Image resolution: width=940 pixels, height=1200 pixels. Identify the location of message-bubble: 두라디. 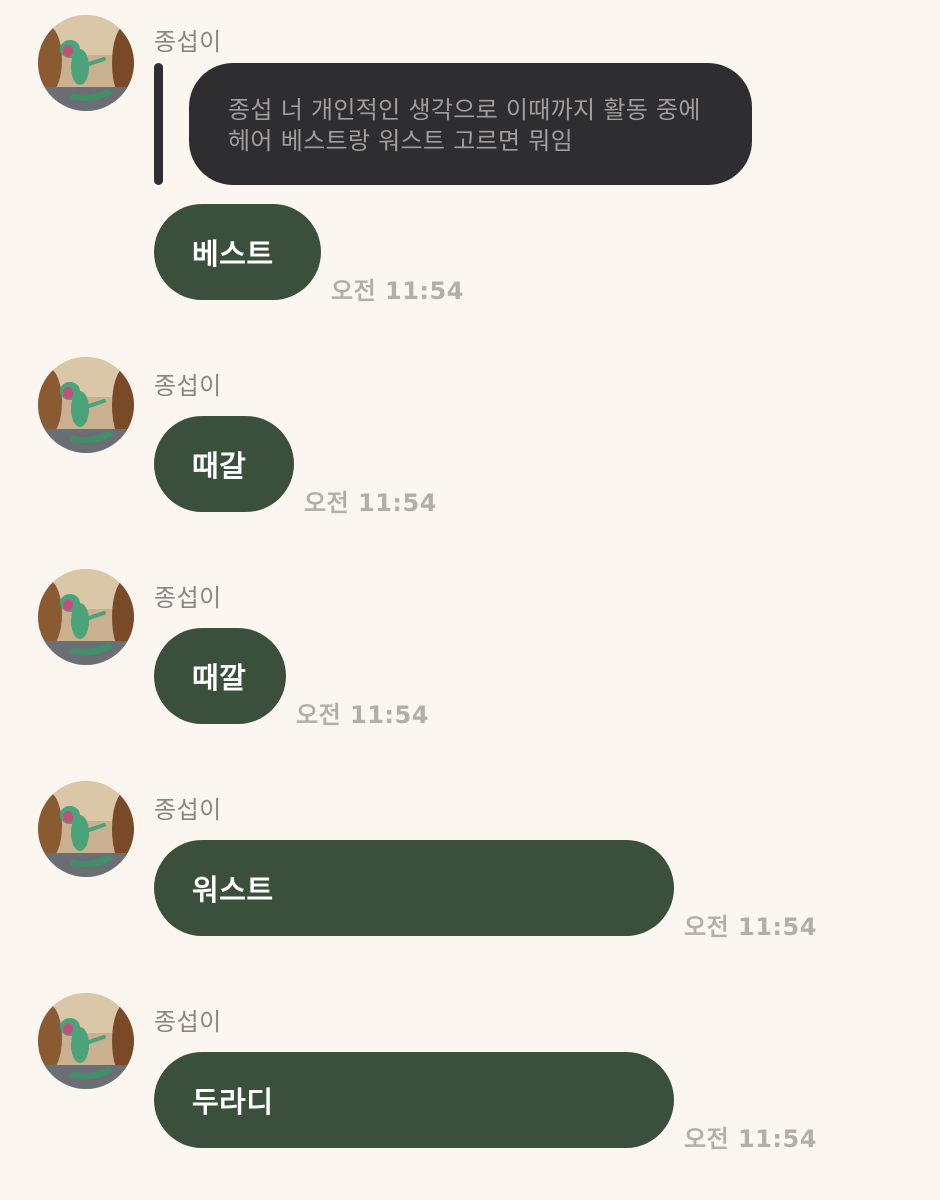
(414, 1100).